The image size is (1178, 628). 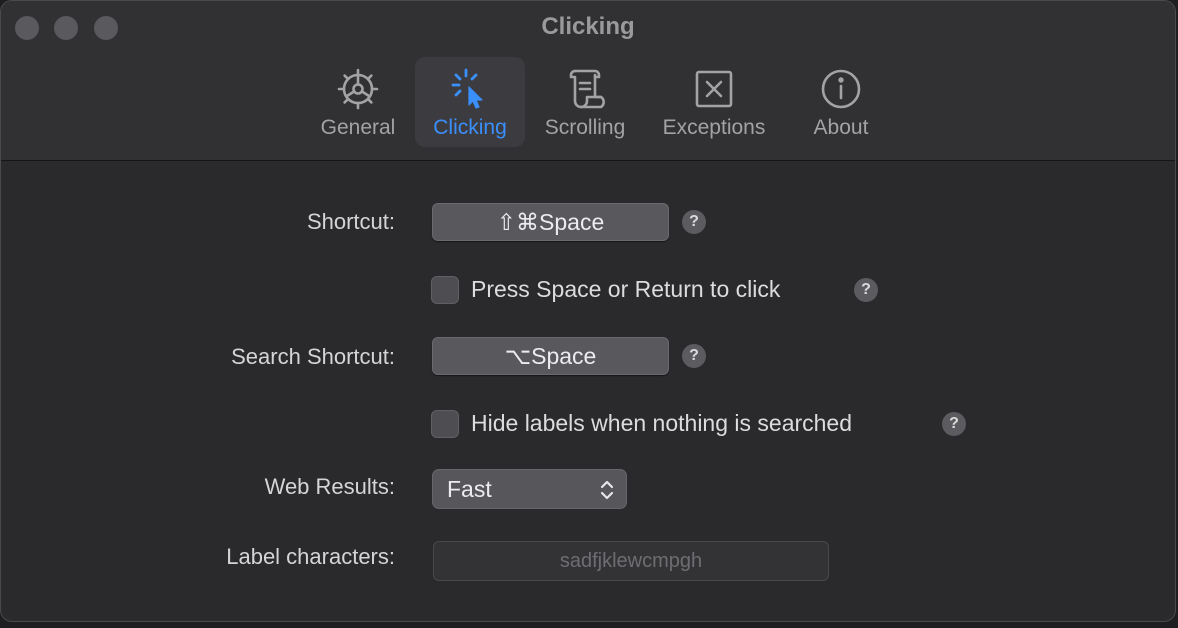 What do you see at coordinates (358, 127) in the screenshot?
I see `tab-general-label: General` at bounding box center [358, 127].